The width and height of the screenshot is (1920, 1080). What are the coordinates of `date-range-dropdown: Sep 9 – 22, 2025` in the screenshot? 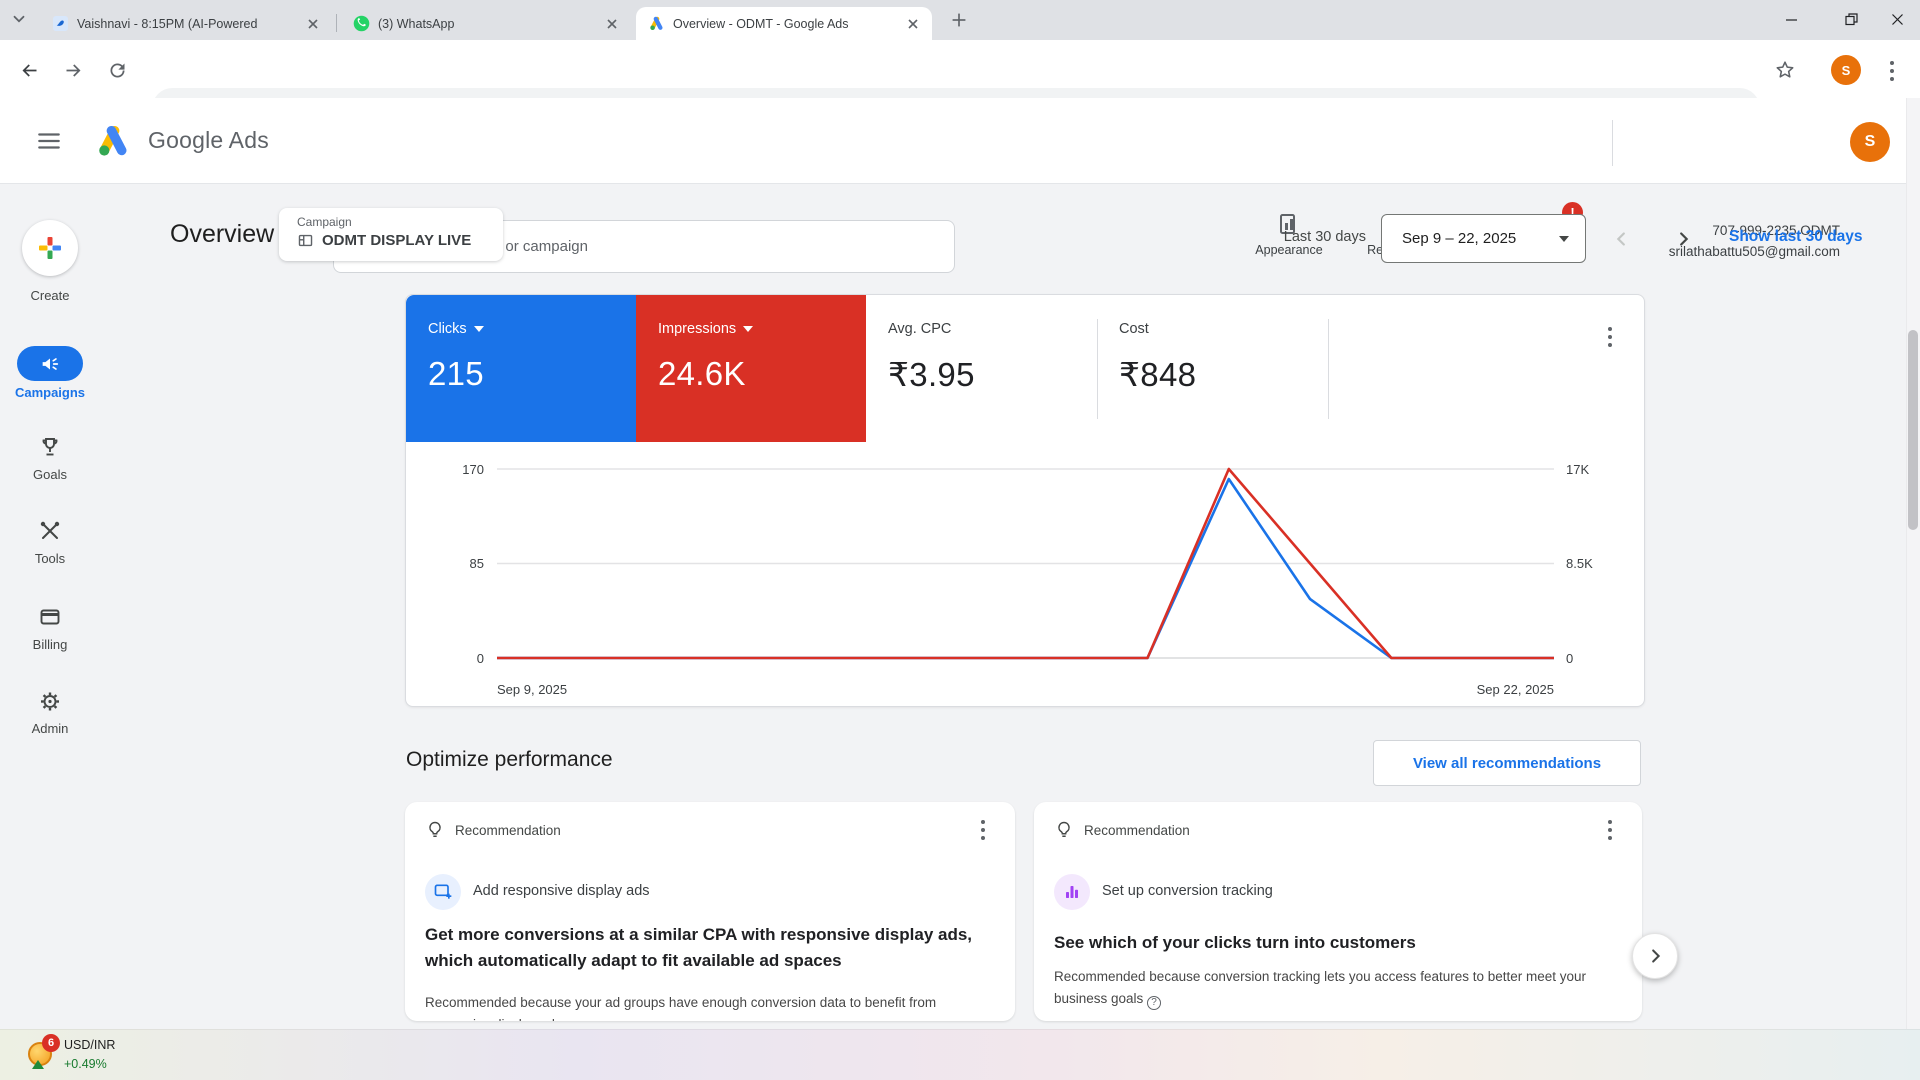 It's located at (1483, 238).